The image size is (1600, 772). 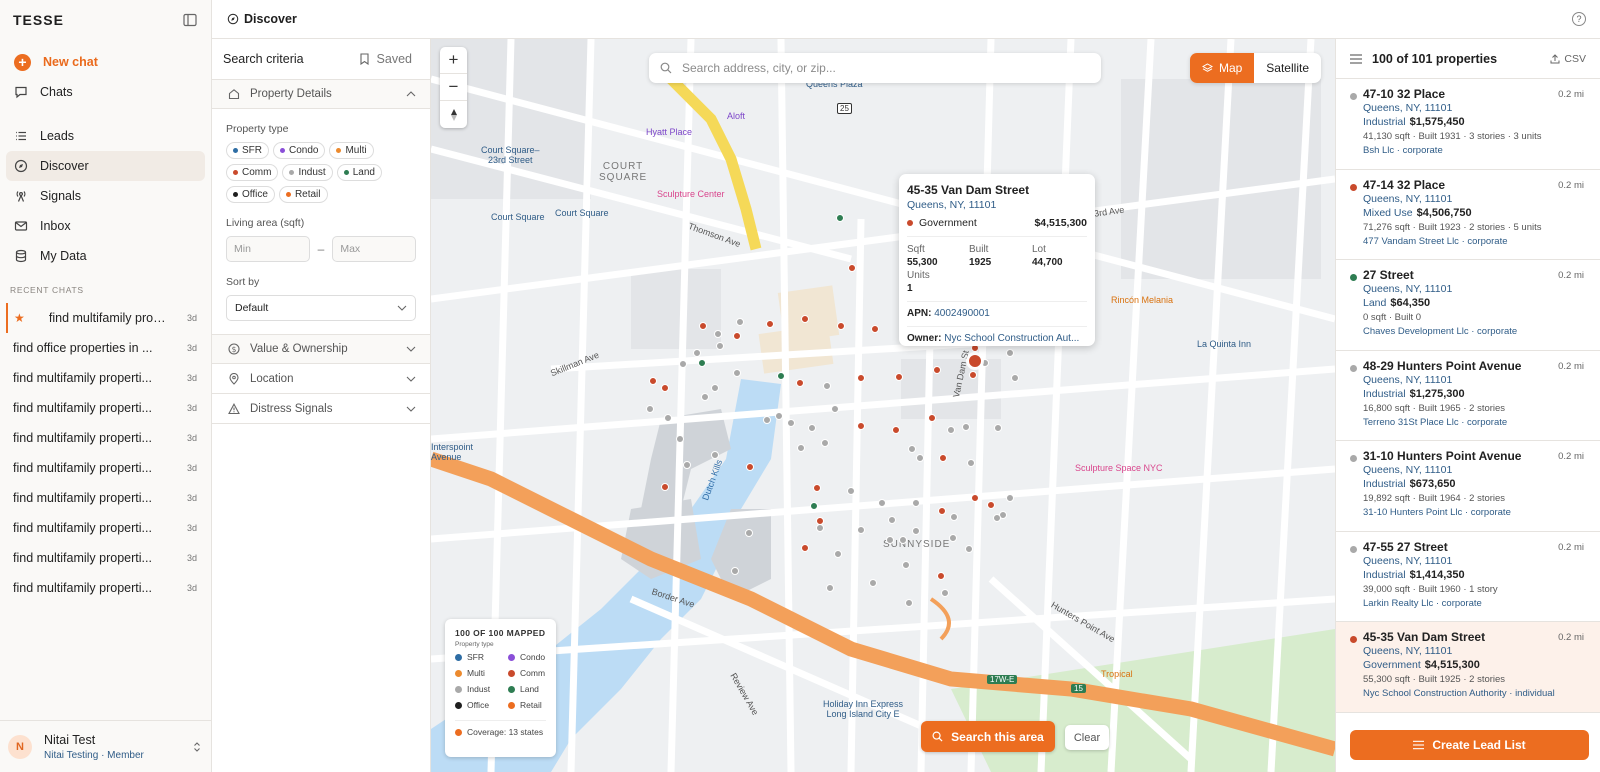 What do you see at coordinates (385, 59) in the screenshot?
I see `saved-button: Saved` at bounding box center [385, 59].